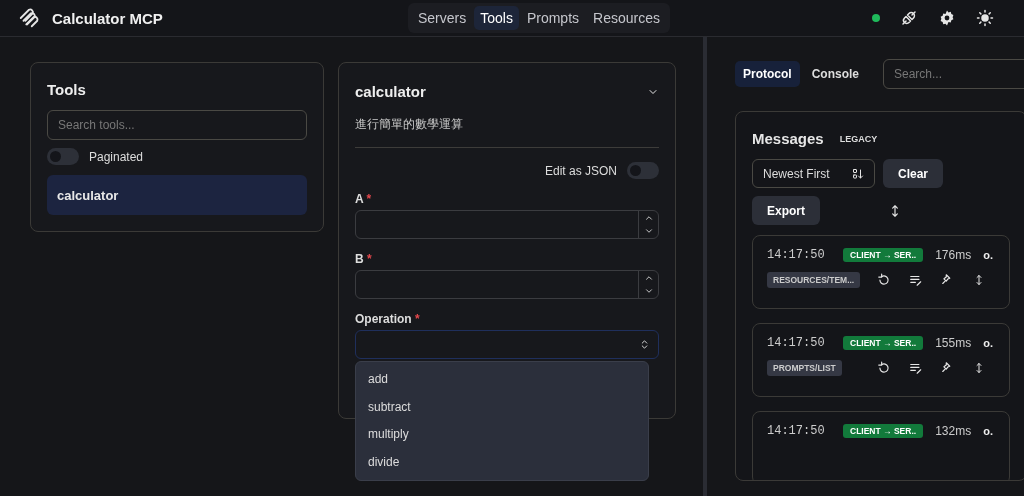 This screenshot has height=496, width=1024. What do you see at coordinates (644, 344) in the screenshot?
I see `up-down-chevron-icon` at bounding box center [644, 344].